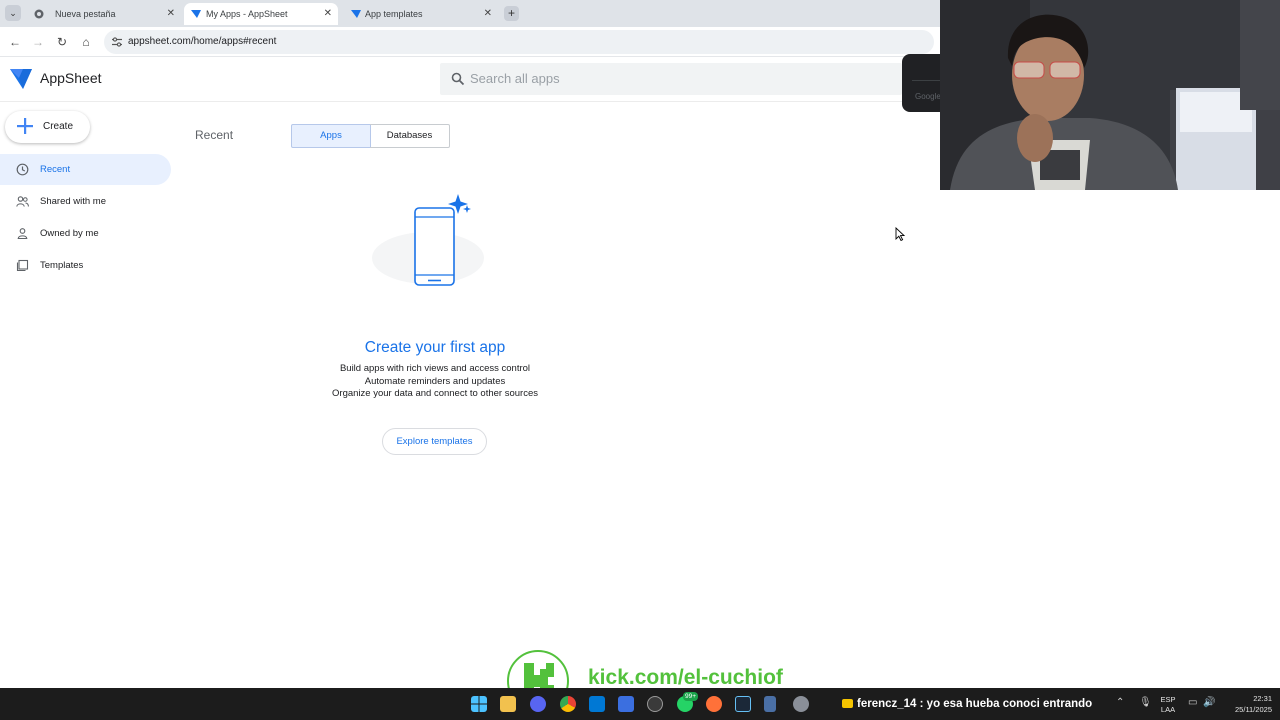 The image size is (1280, 720). I want to click on back-arrow-icon: ←, so click(15, 42).